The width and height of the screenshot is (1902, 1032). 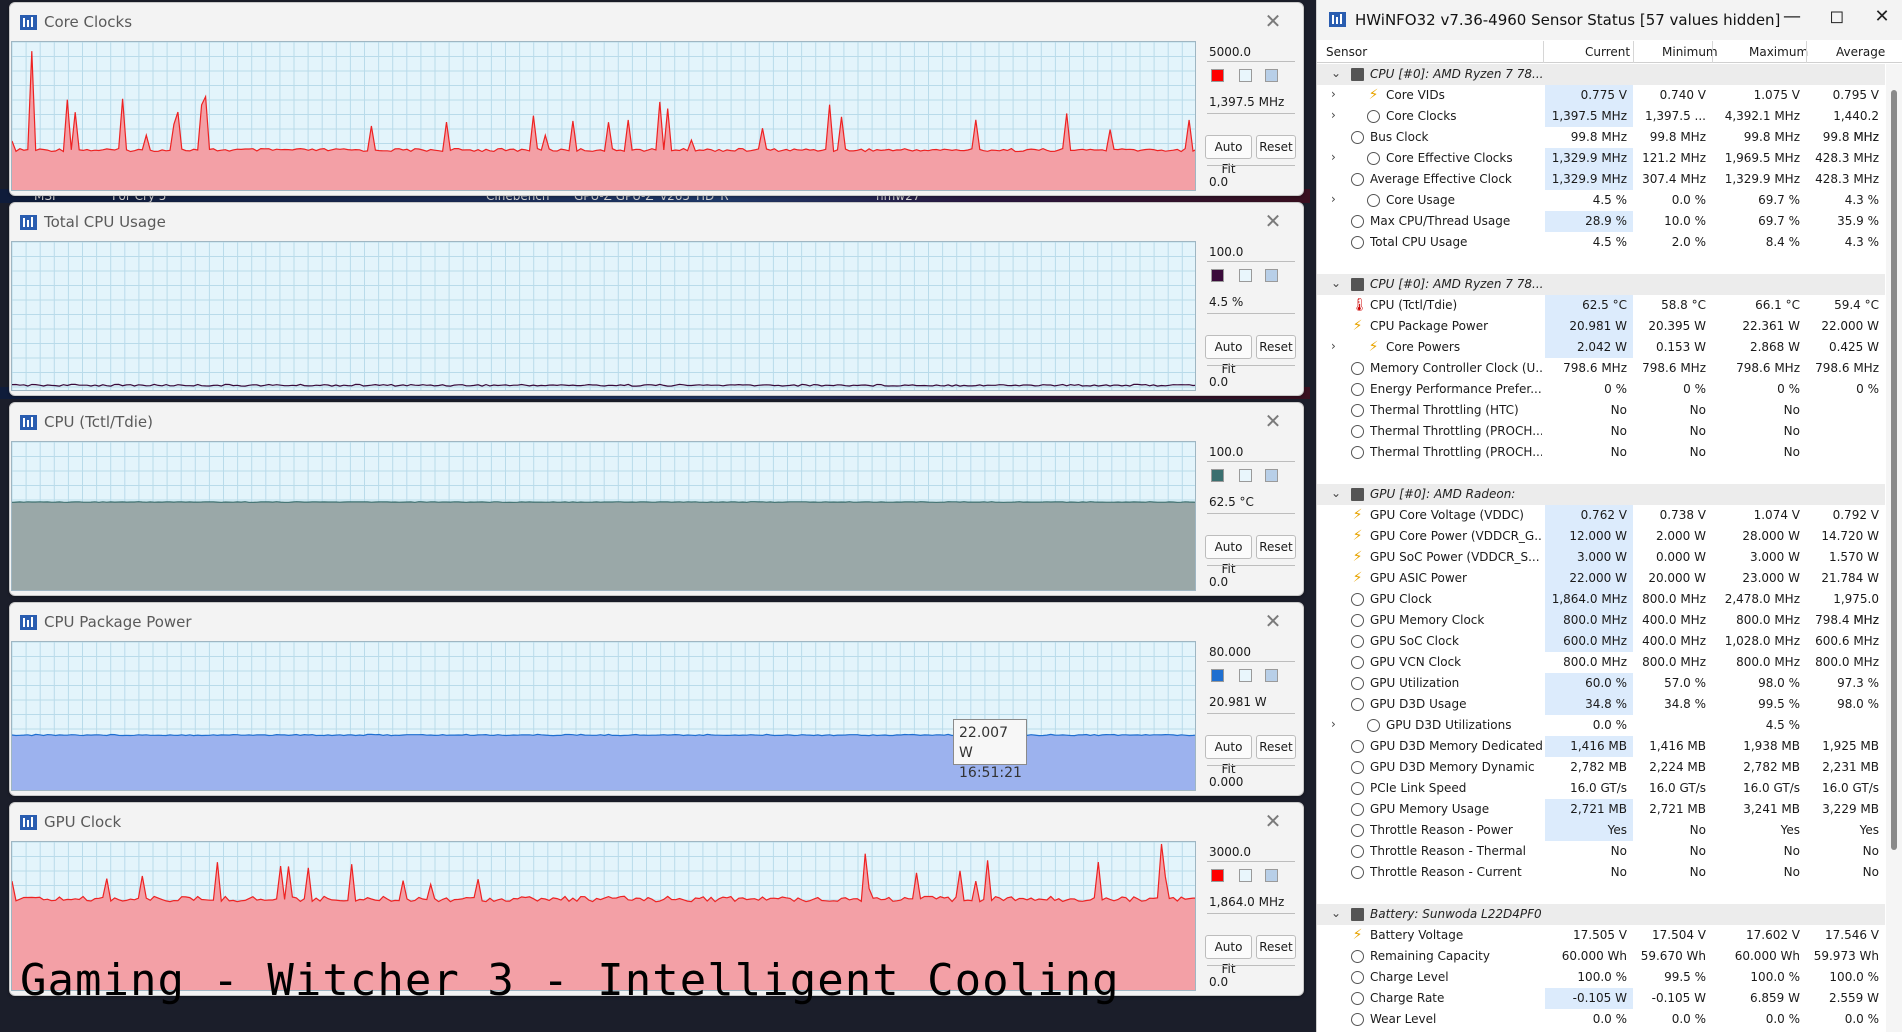 What do you see at coordinates (1601, 872) in the screenshot?
I see `sensor-row: Throttle Reason - Current No No No No` at bounding box center [1601, 872].